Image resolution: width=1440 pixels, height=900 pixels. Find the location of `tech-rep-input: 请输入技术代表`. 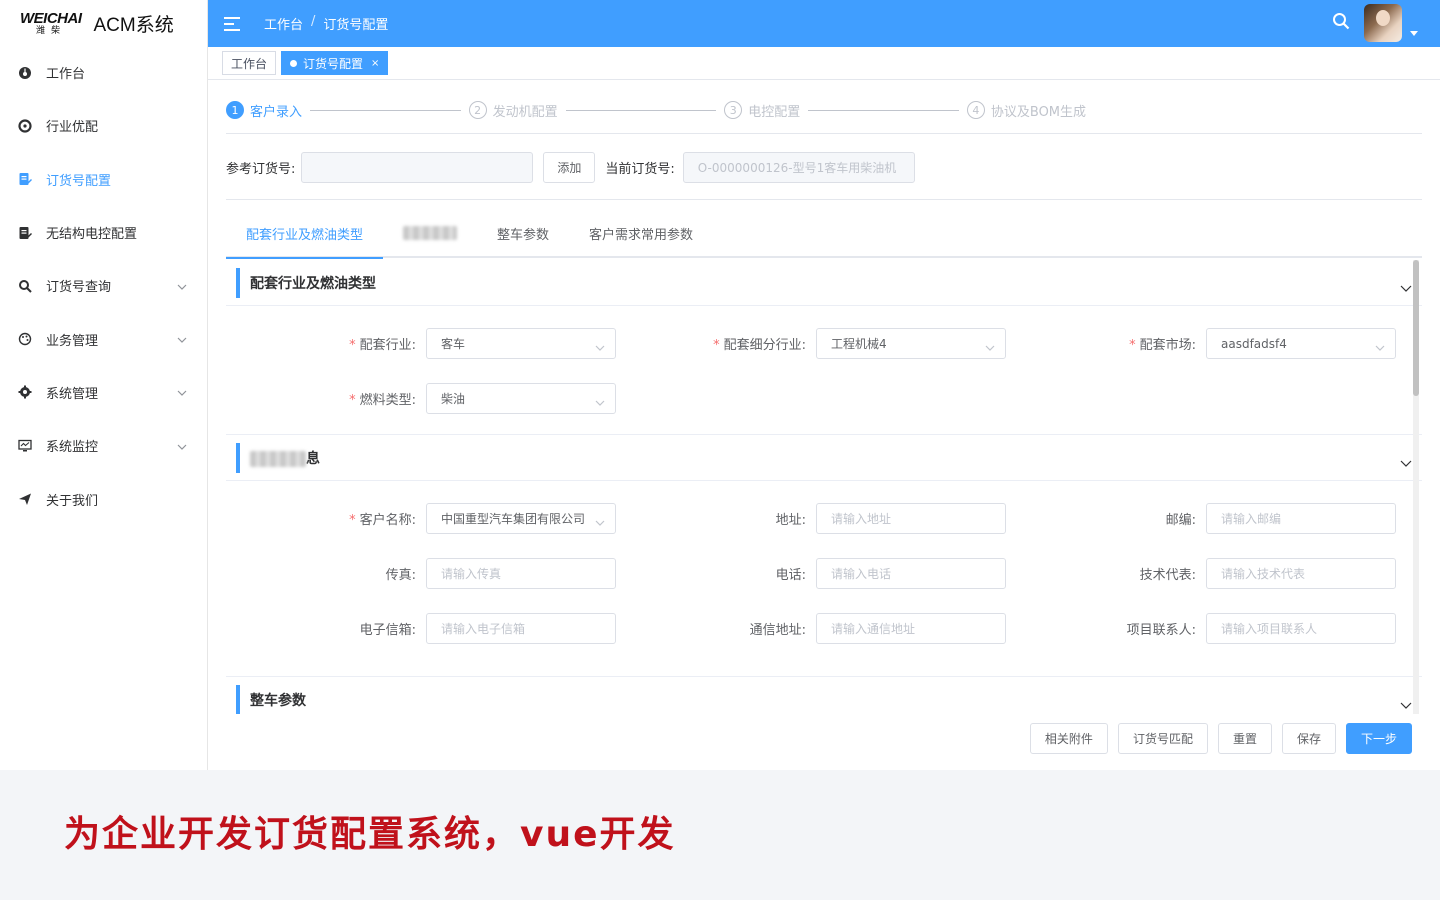

tech-rep-input: 请输入技术代表 is located at coordinates (1301, 573).